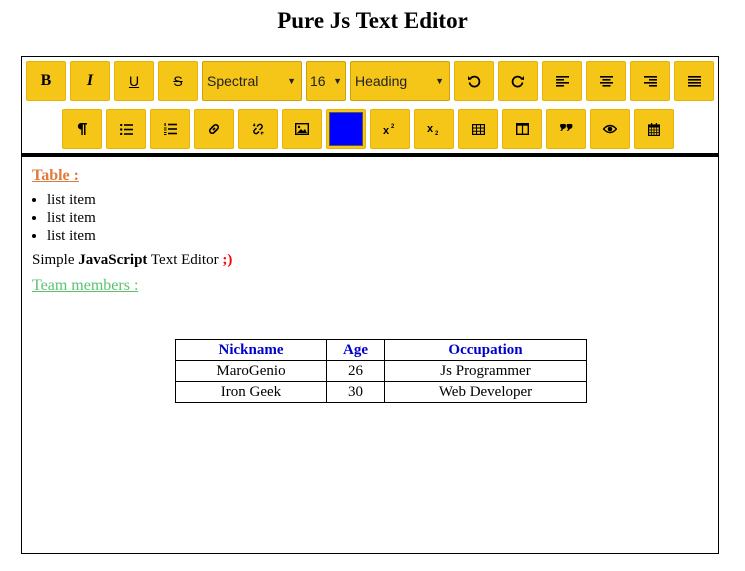 The height and width of the screenshot is (571, 745). I want to click on font-size-value: 16, so click(318, 81).